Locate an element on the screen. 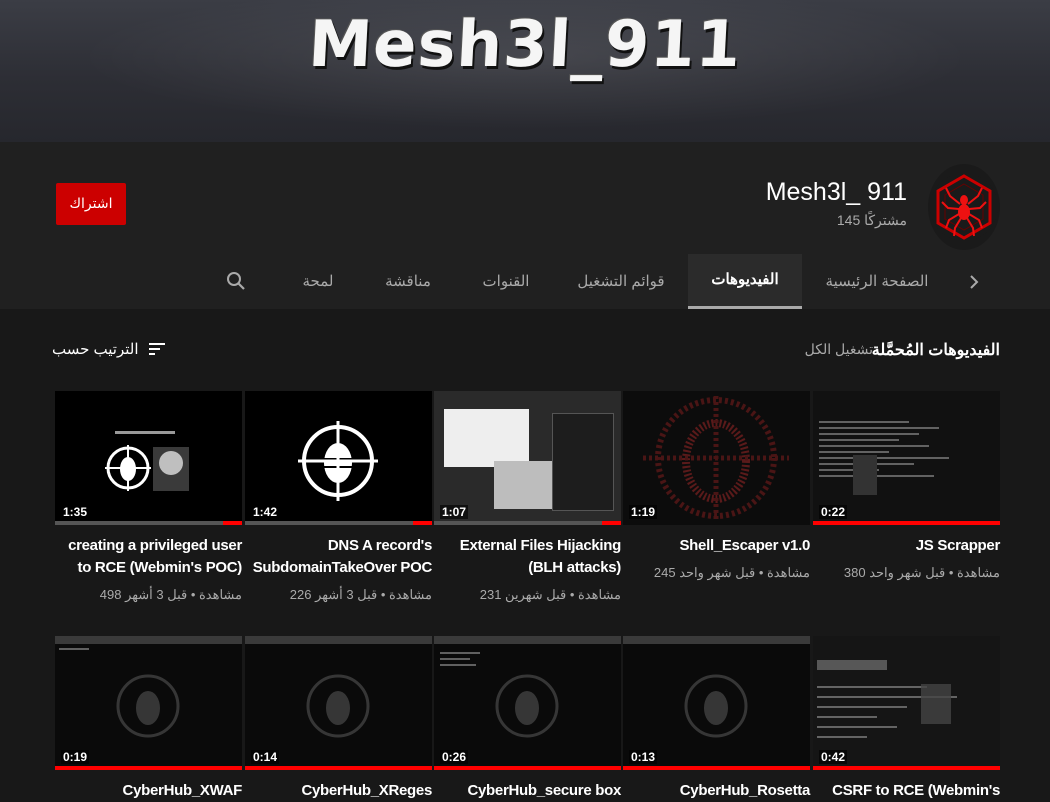 The width and height of the screenshot is (1050, 802). sort-label: الترتيب حسب is located at coordinates (95, 349).